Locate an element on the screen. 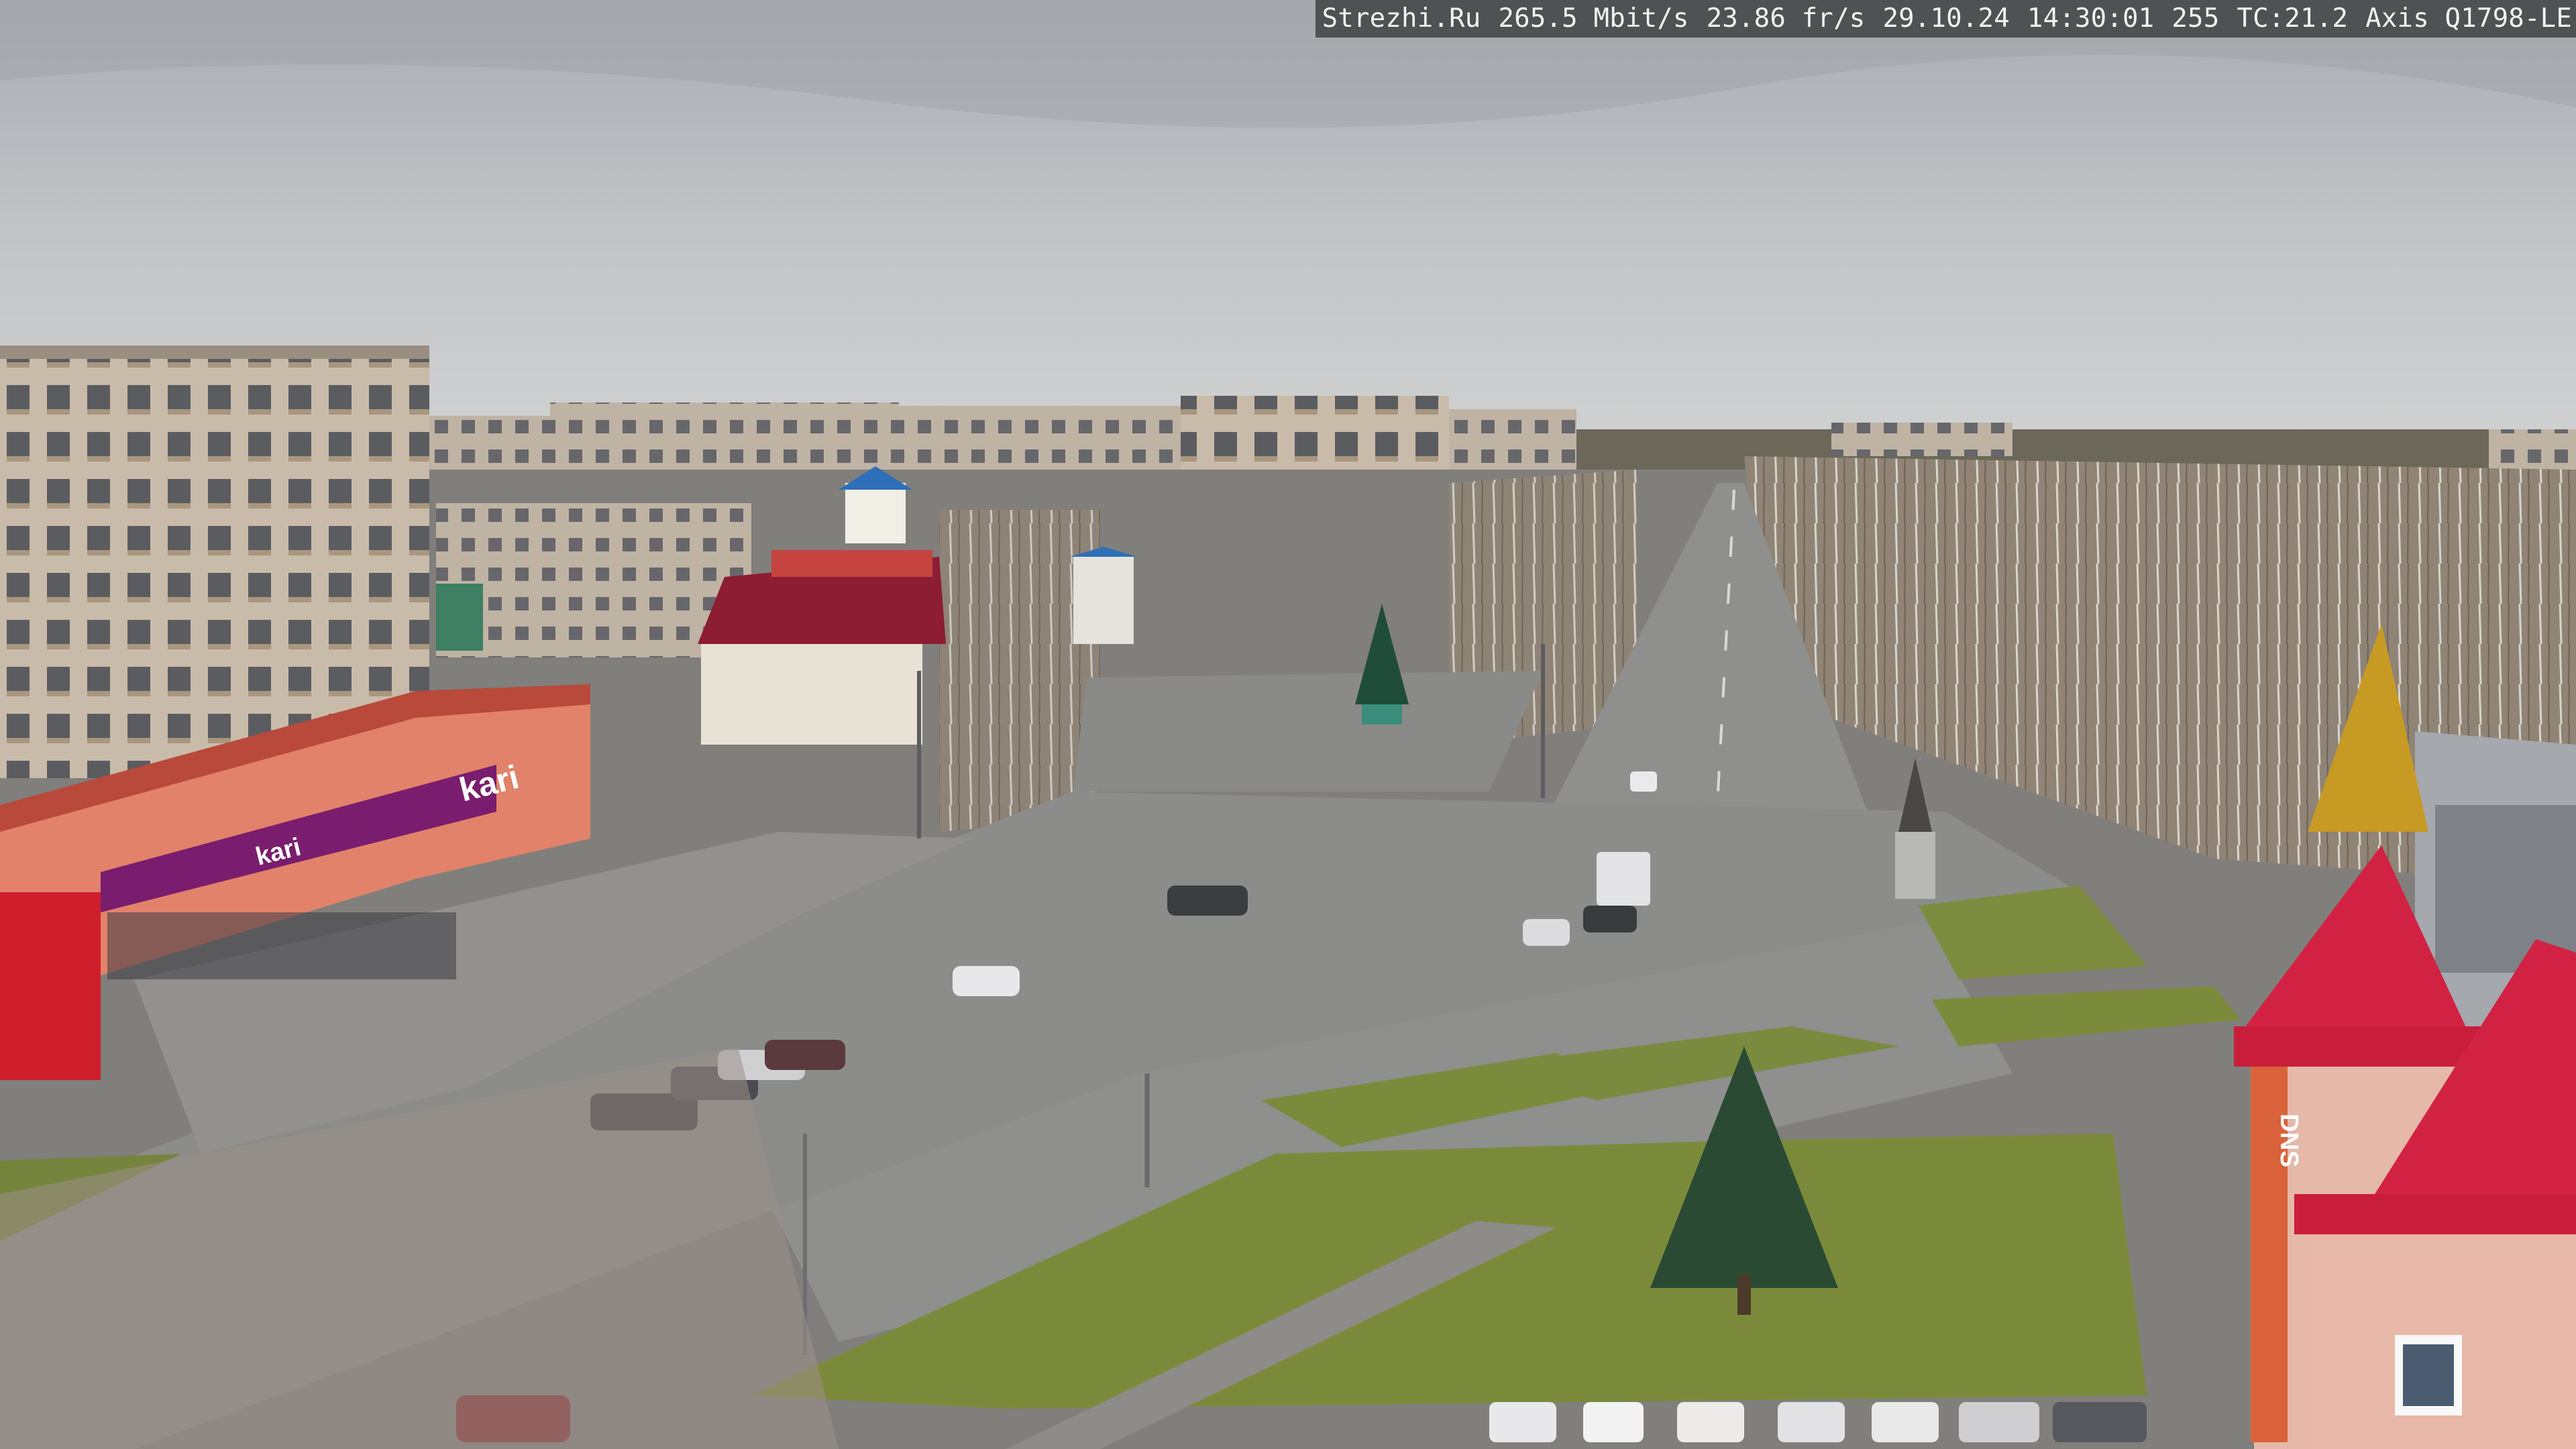  far-apartment-block-right is located at coordinates (1921, 439).